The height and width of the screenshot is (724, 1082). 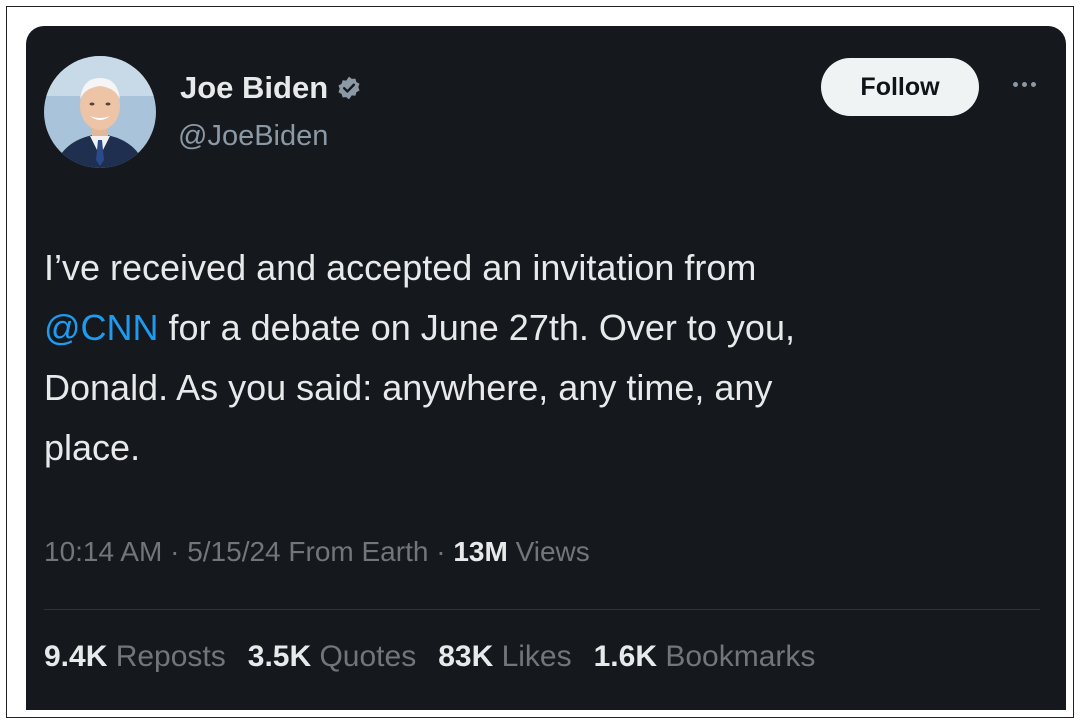 I want to click on bookmarks-stat: 1.6K Bookmarks, so click(x=705, y=657).